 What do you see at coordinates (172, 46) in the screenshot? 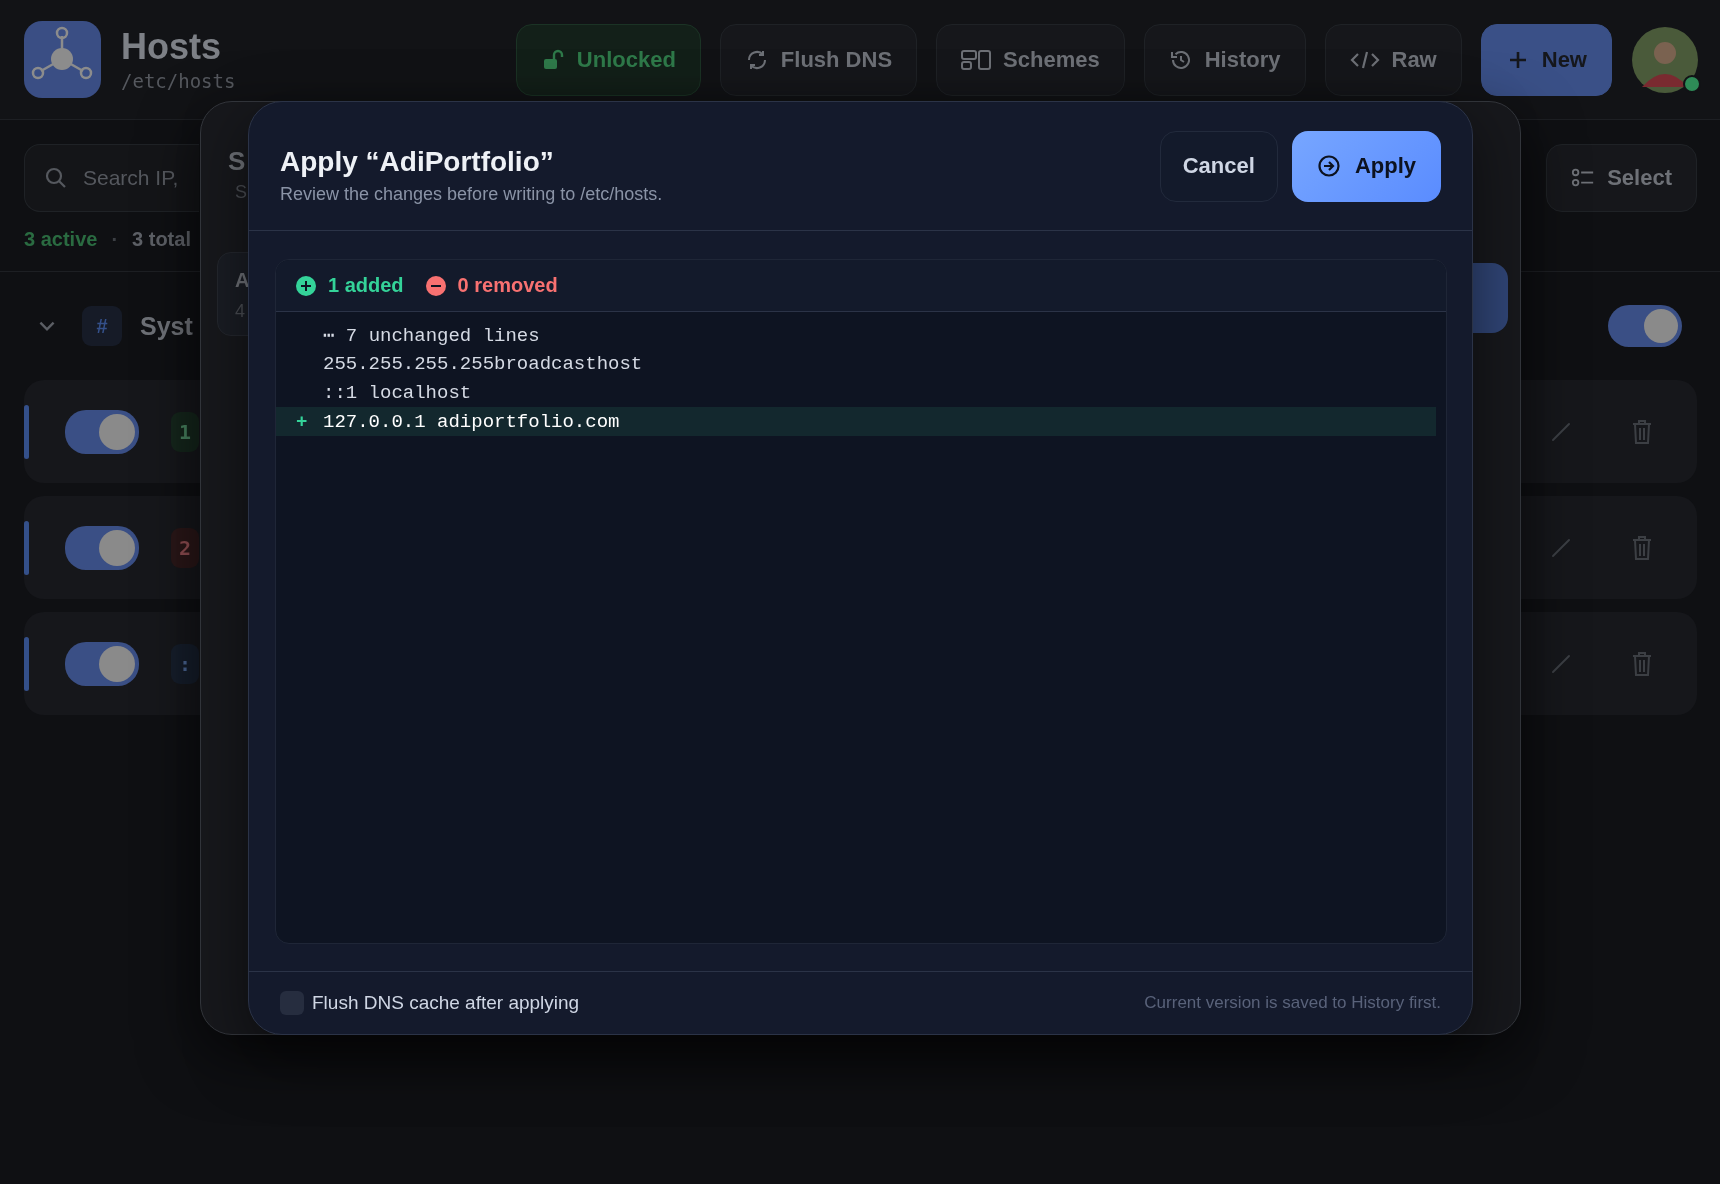
I see `app-title: Hosts` at bounding box center [172, 46].